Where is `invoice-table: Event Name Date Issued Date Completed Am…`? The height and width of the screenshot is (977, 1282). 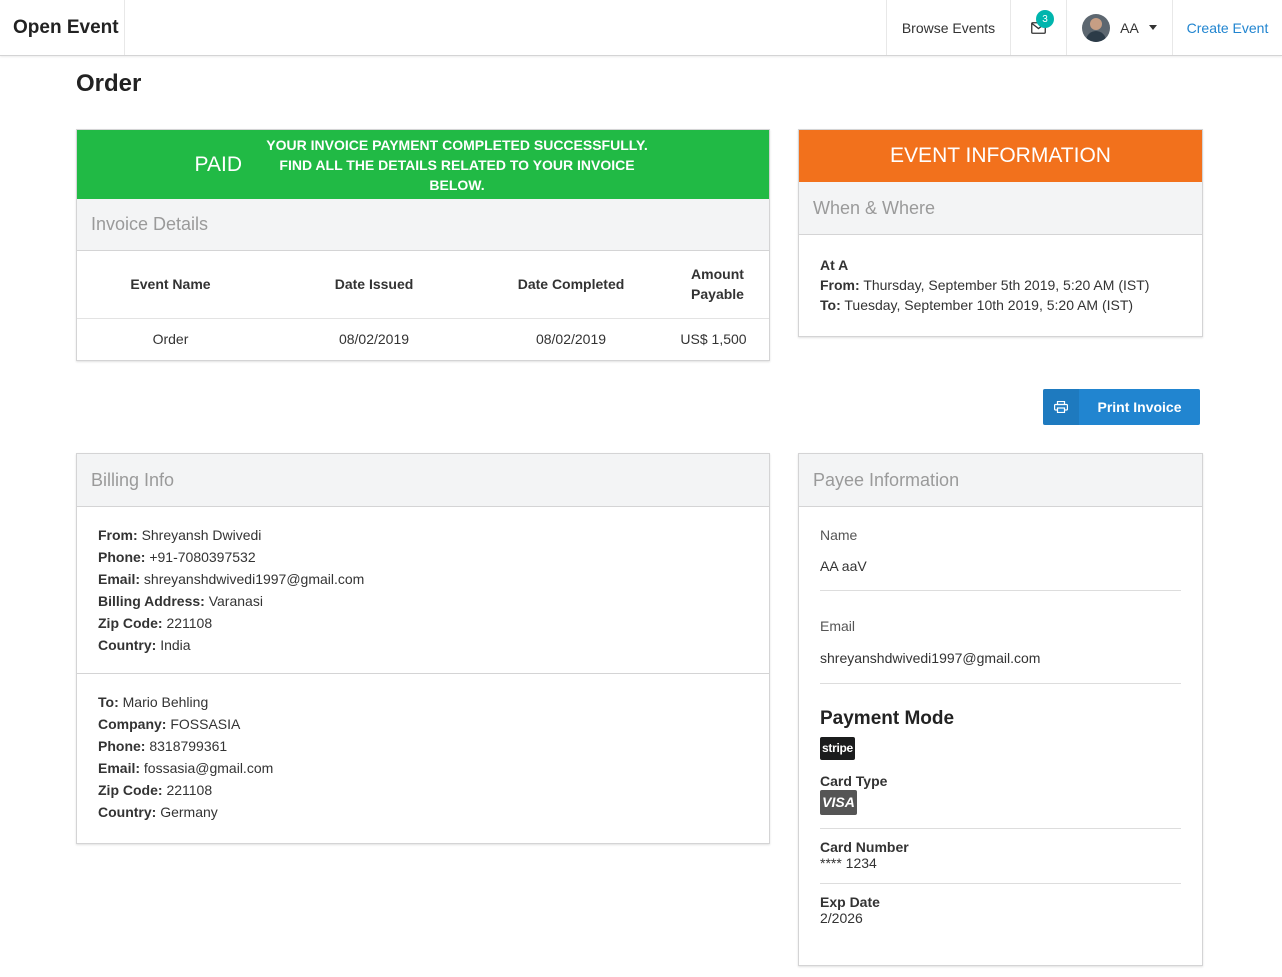
invoice-table: Event Name Date Issued Date Completed Am… is located at coordinates (423, 305).